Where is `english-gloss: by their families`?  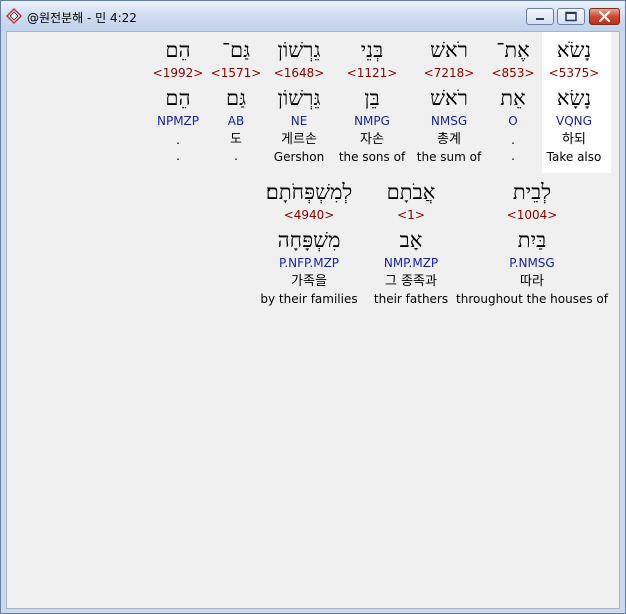
english-gloss: by their families is located at coordinates (309, 299).